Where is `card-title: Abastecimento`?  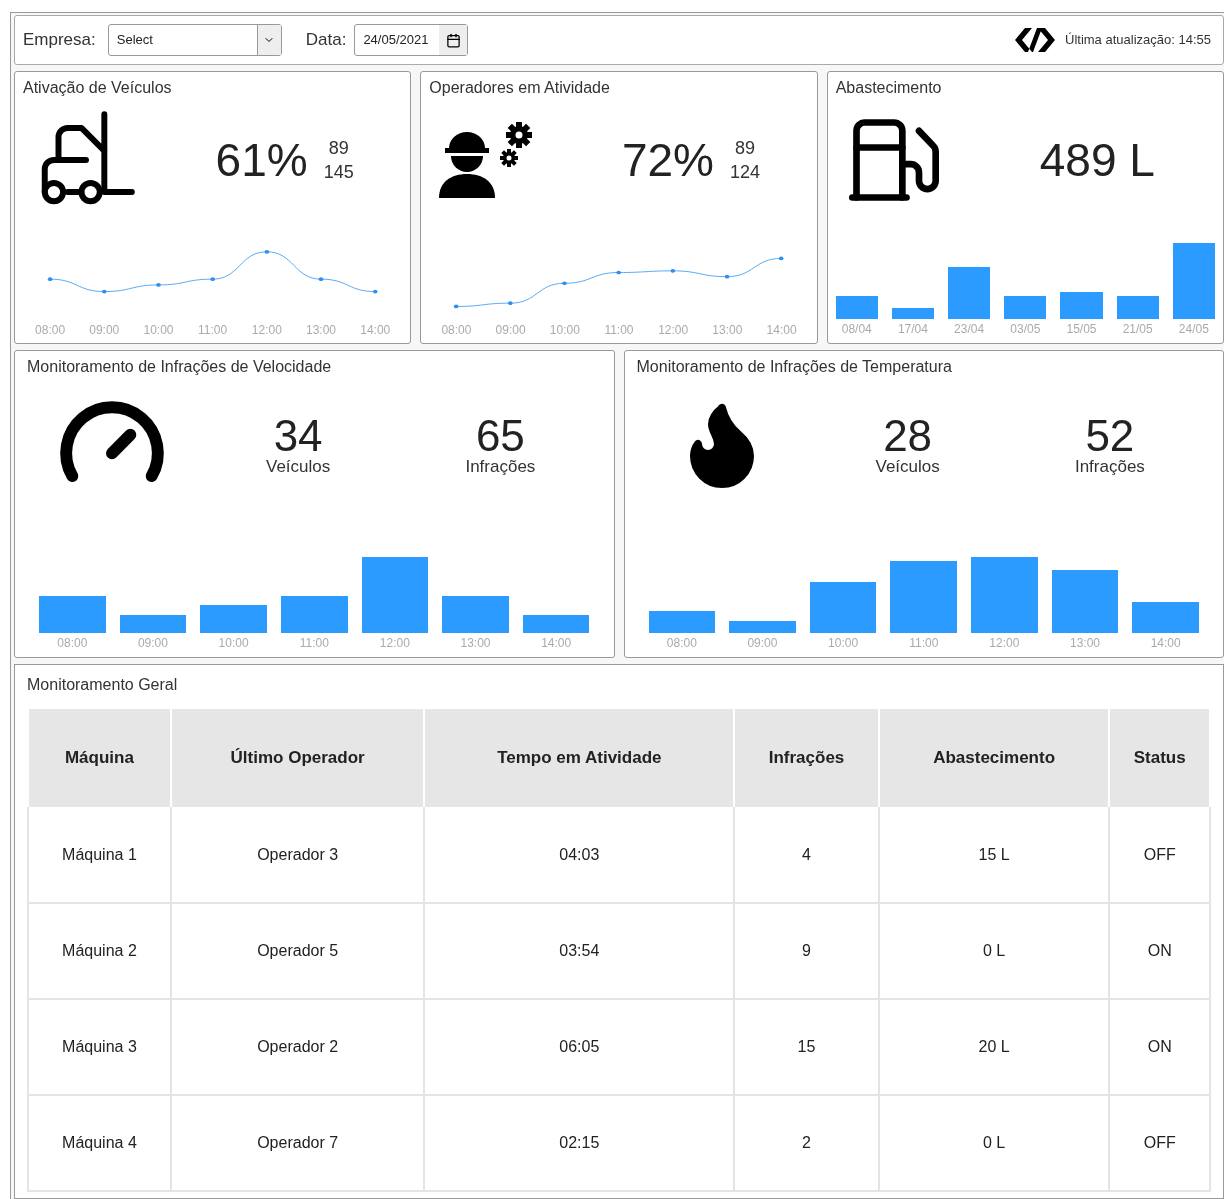 card-title: Abastecimento is located at coordinates (889, 88).